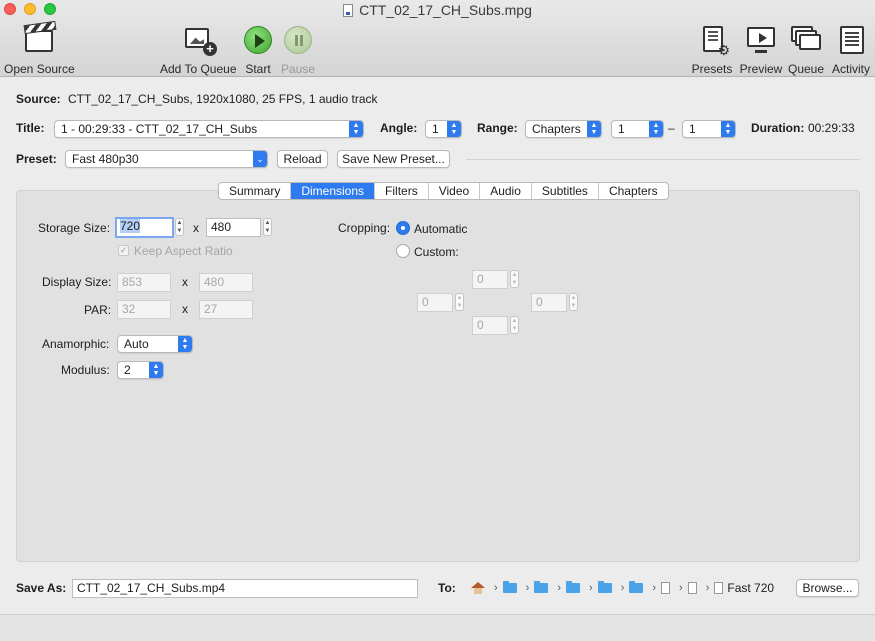 This screenshot has height=641, width=875. What do you see at coordinates (132, 282) in the screenshot?
I see `display-width-value: 853` at bounding box center [132, 282].